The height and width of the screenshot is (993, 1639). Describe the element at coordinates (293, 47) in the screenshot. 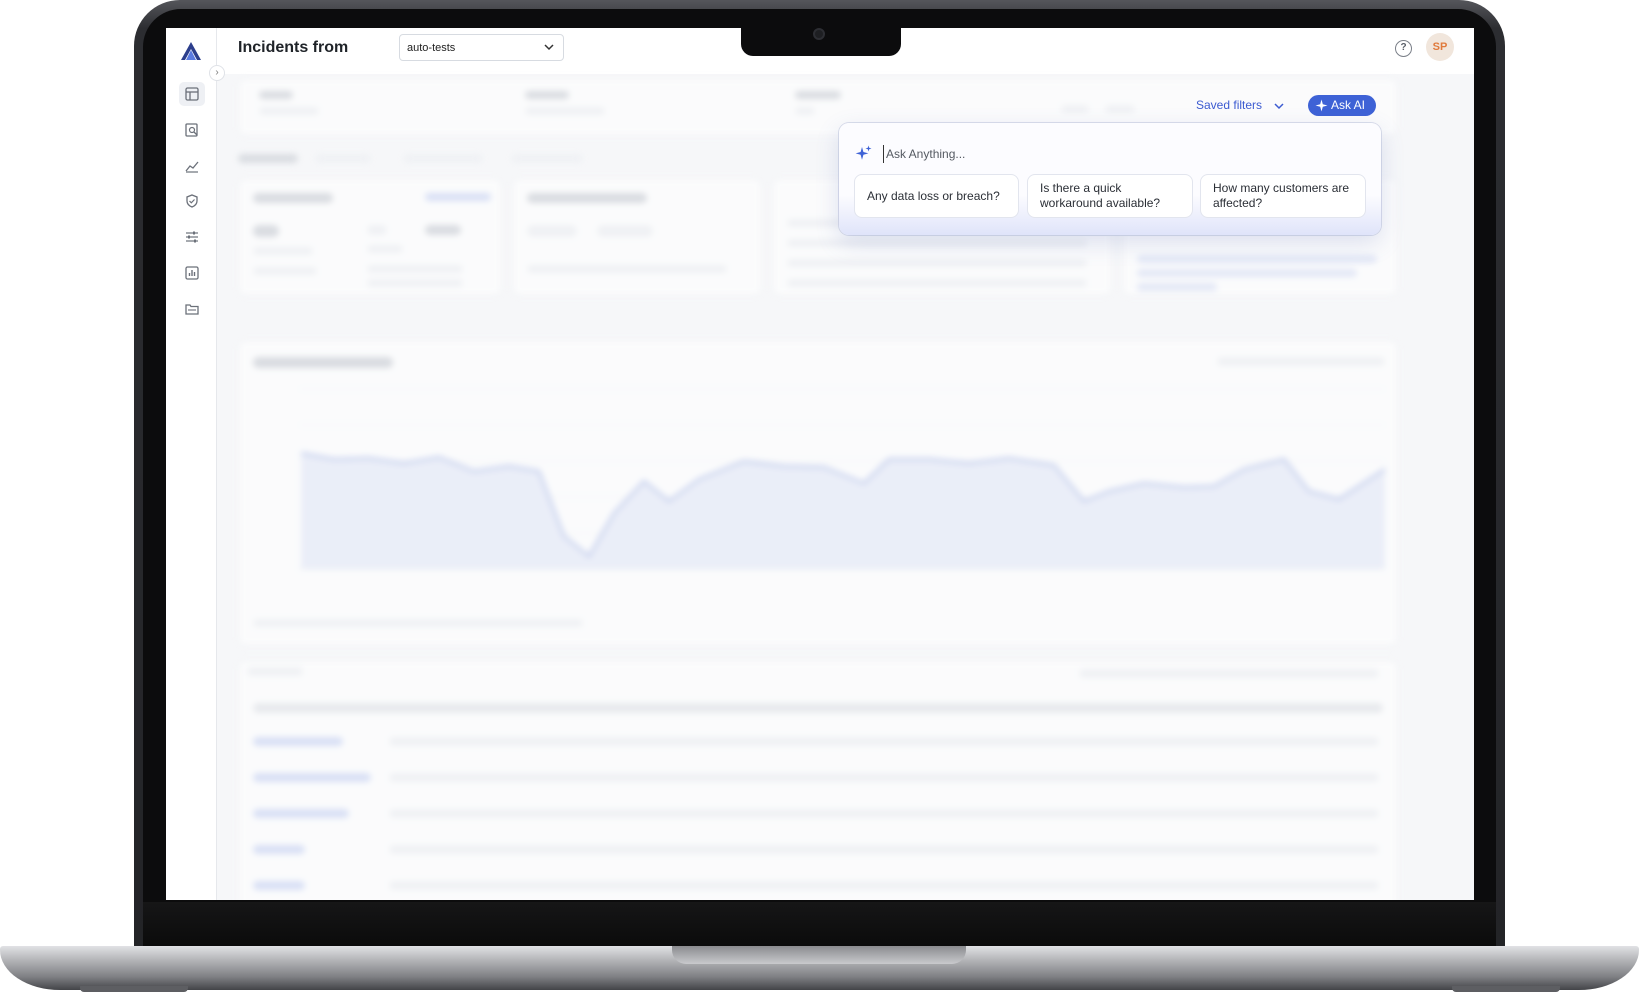

I see `page-title: Incidents from` at that location.